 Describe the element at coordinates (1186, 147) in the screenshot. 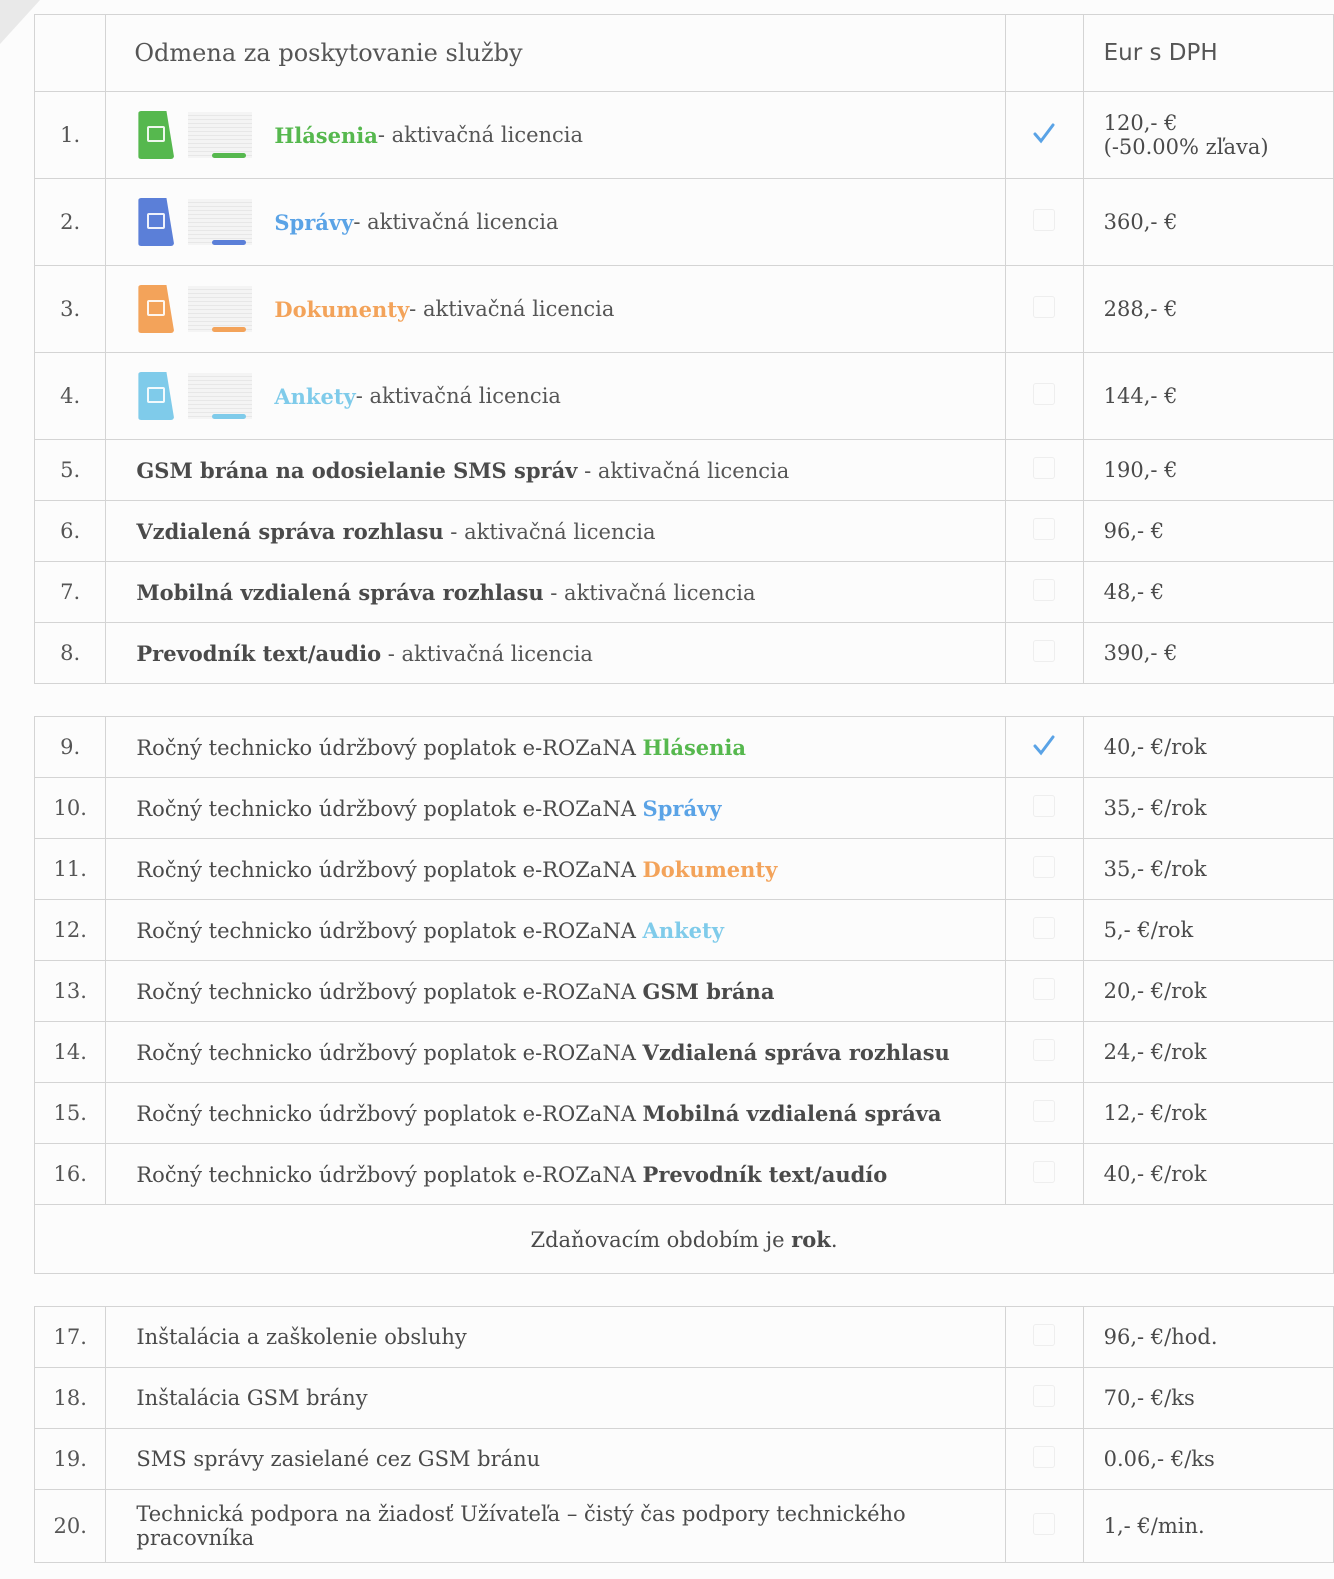

I see `price-discount: (-50.00% zľava)` at that location.